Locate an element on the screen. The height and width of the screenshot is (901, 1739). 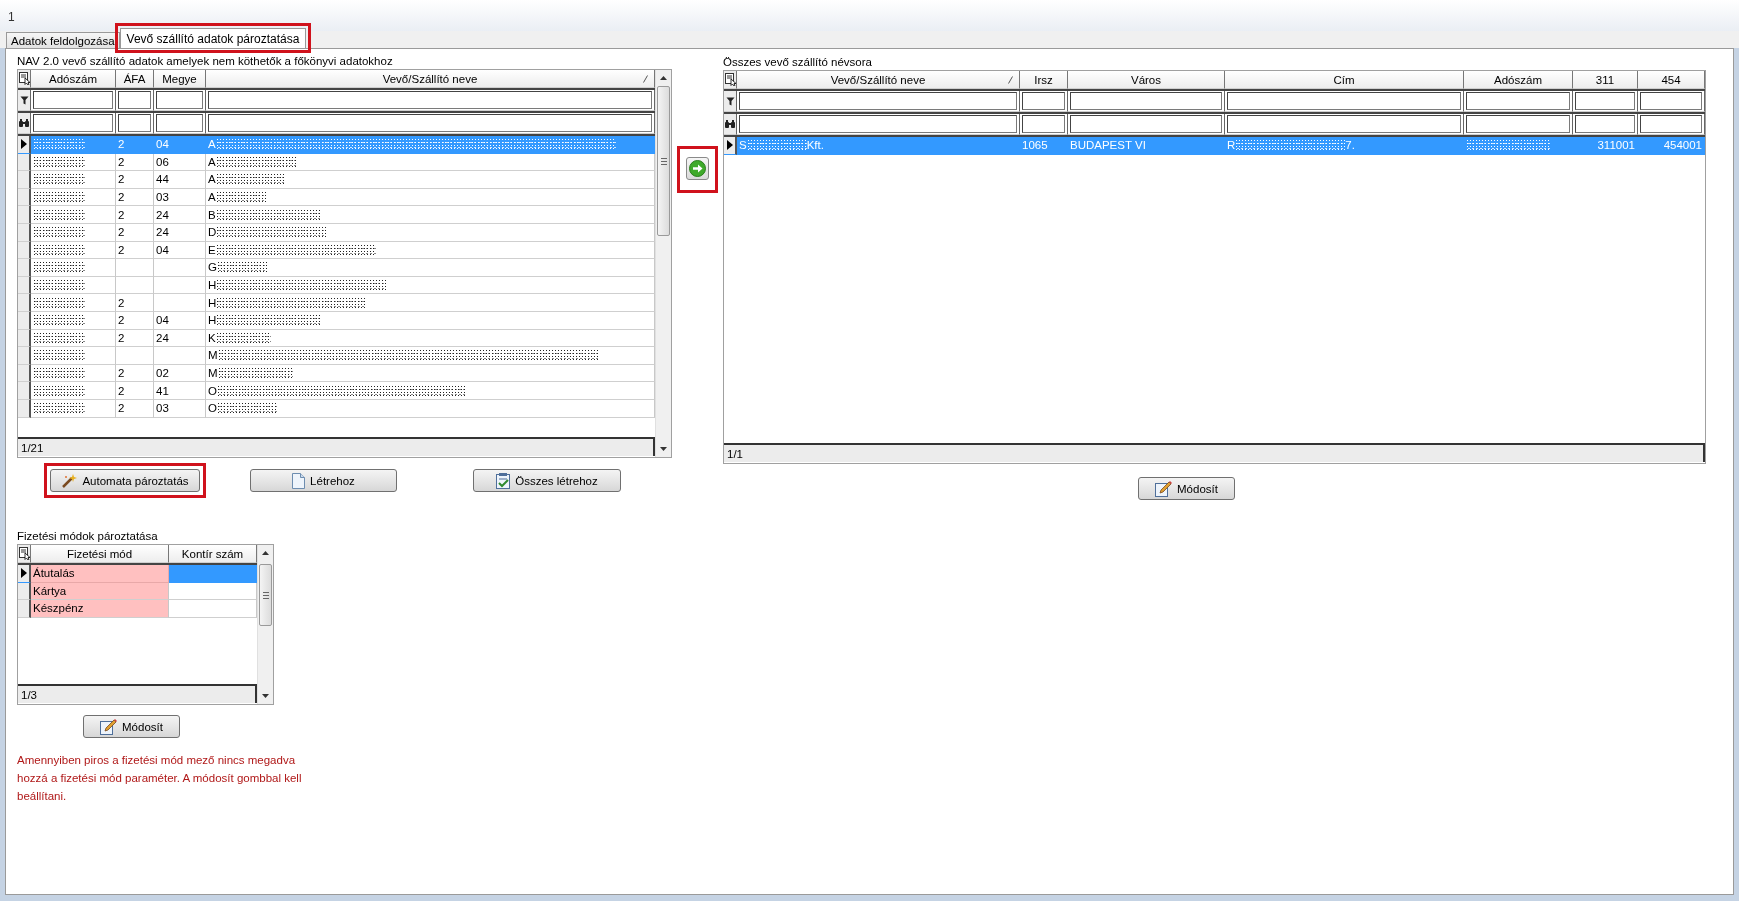
column-header: Fizetési mód is located at coordinates (100, 554).